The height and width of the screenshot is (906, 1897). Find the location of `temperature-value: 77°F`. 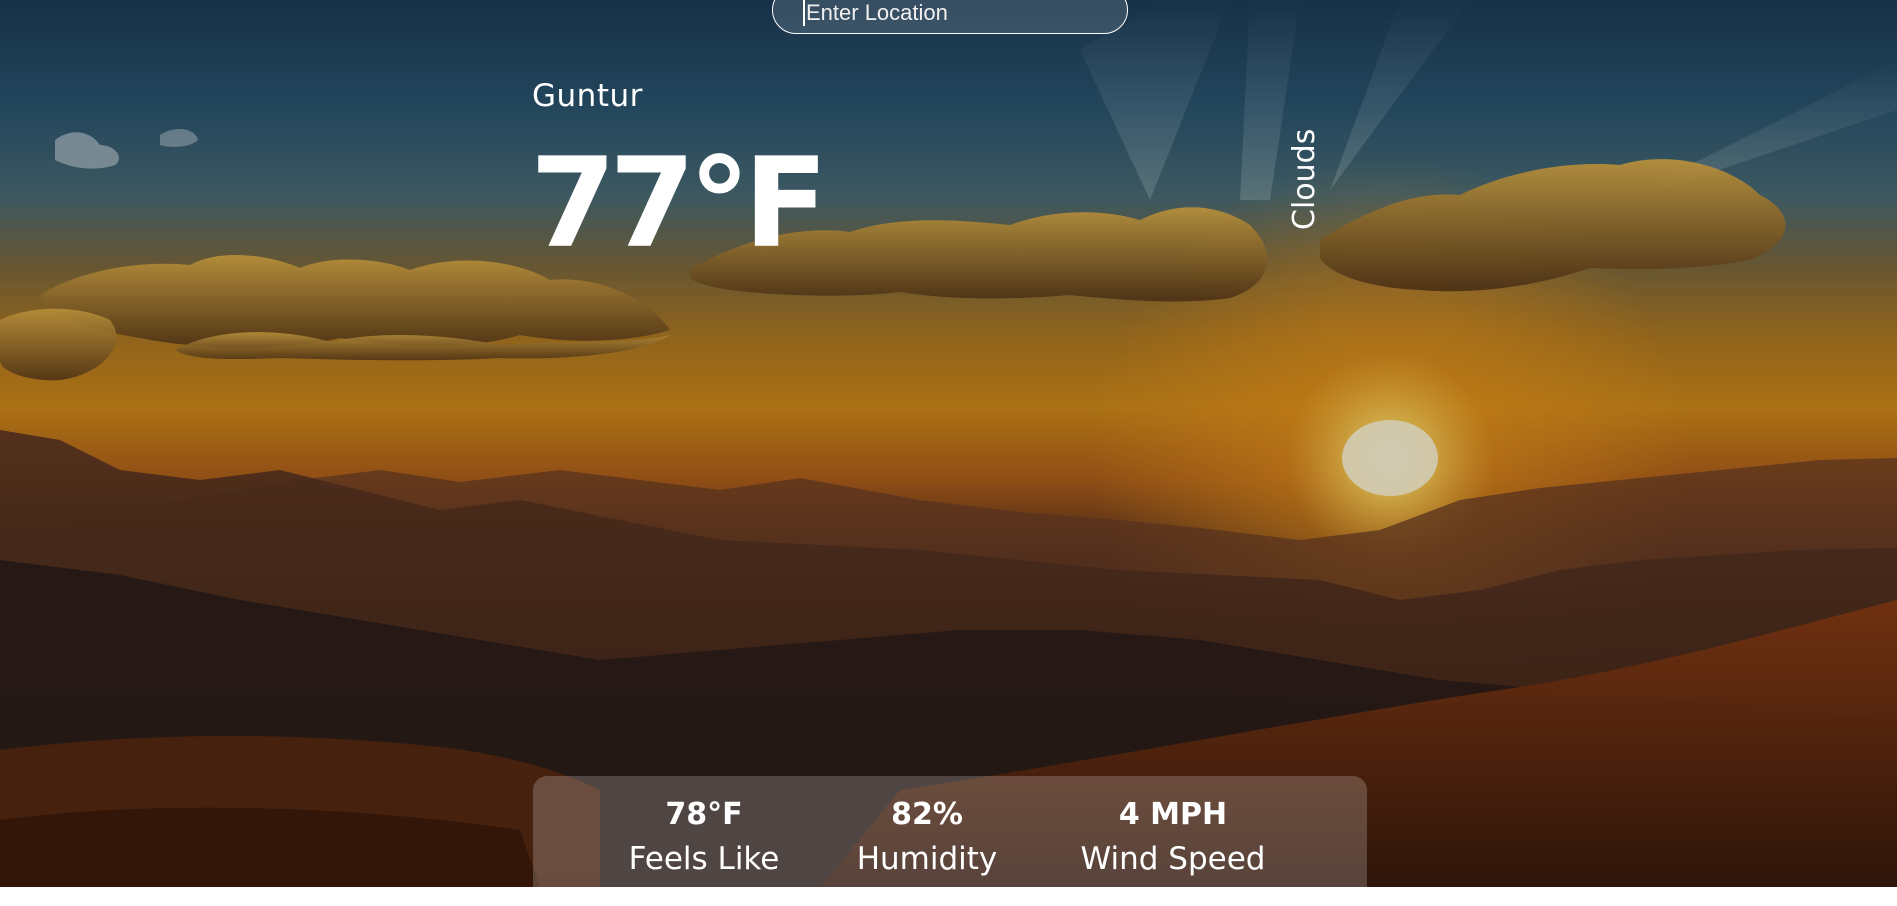

temperature-value: 77°F is located at coordinates (679, 204).